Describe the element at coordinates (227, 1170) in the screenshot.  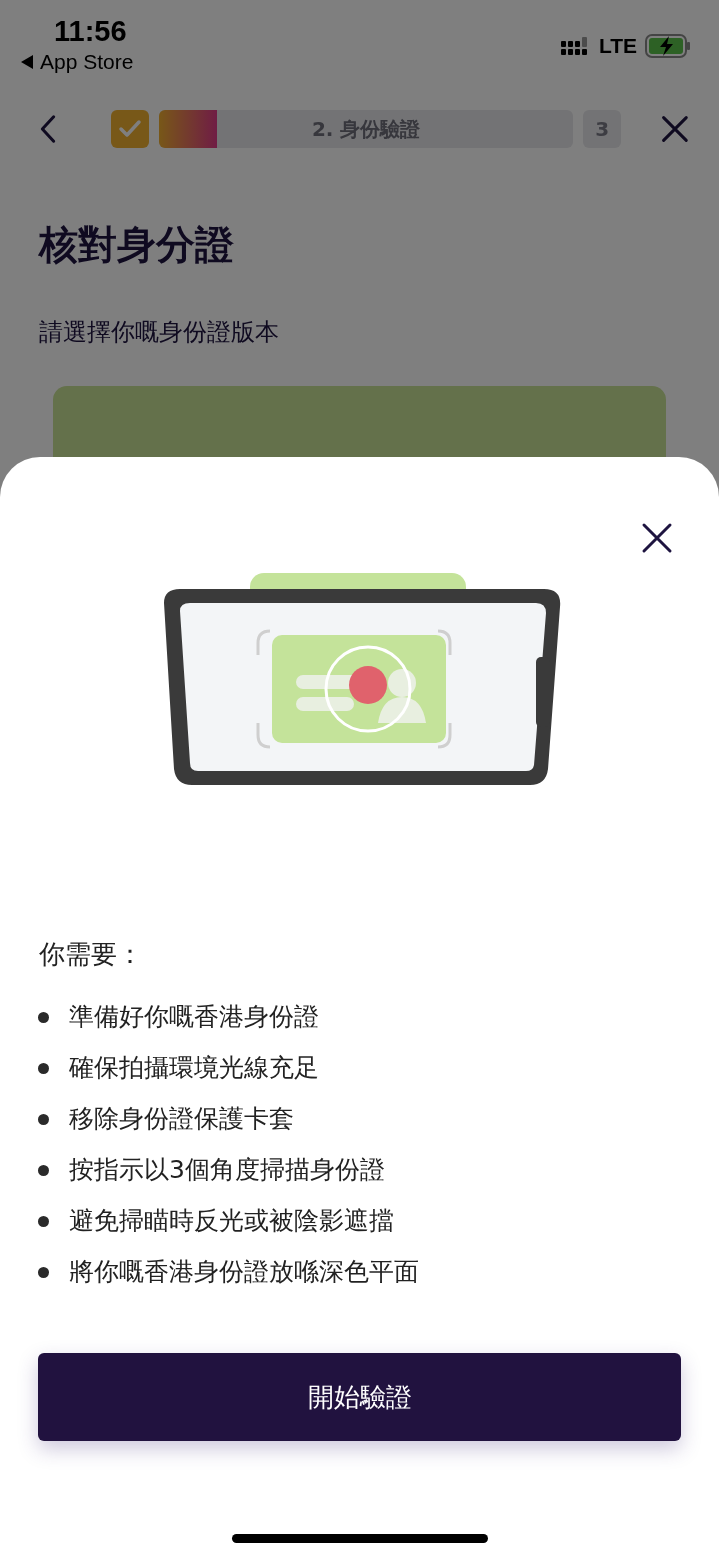
I see `requirement-text: 按指示以3個角度掃描身份證` at that location.